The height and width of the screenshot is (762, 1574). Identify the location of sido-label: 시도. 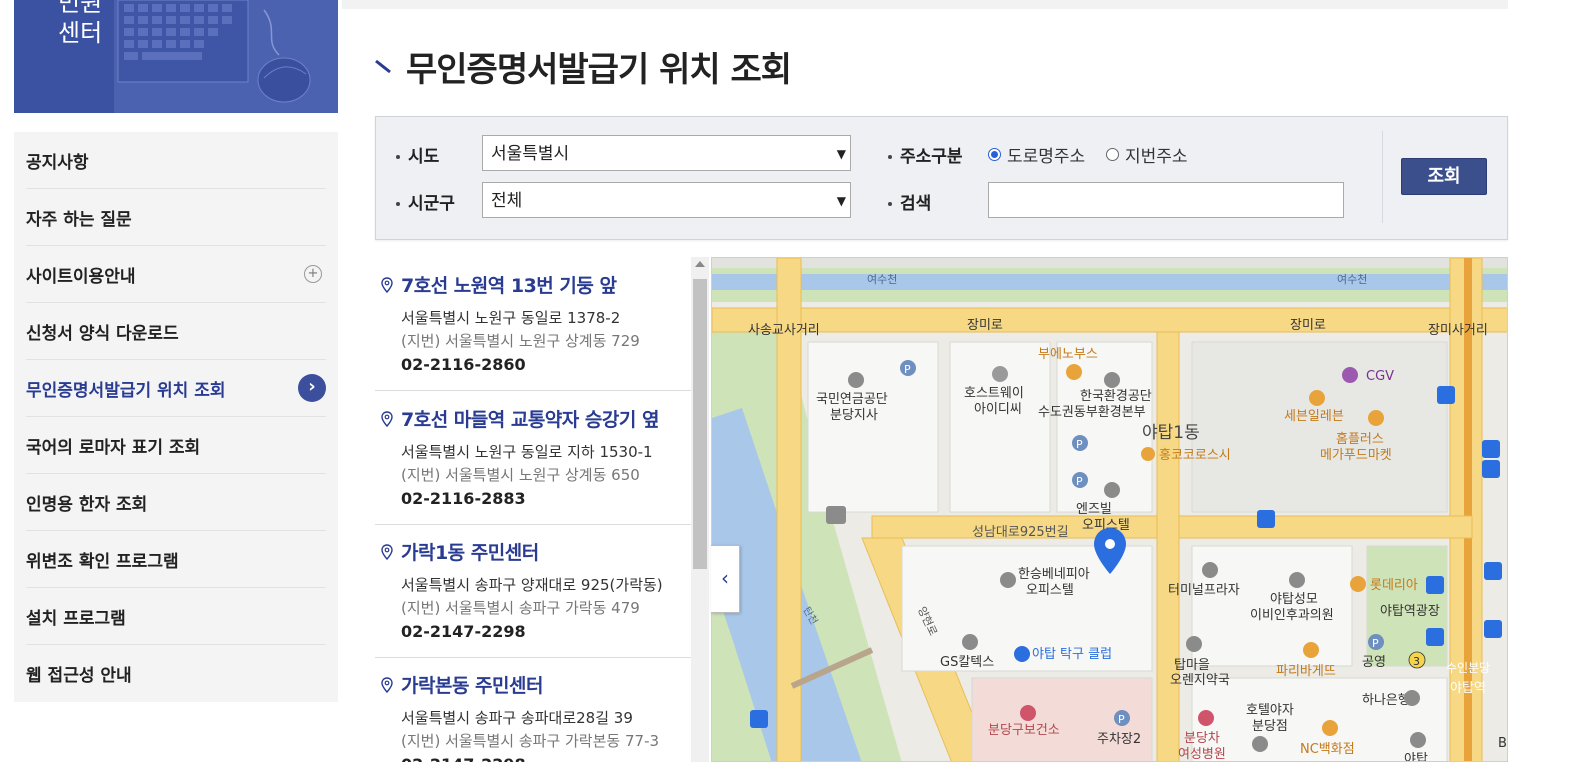
(417, 154).